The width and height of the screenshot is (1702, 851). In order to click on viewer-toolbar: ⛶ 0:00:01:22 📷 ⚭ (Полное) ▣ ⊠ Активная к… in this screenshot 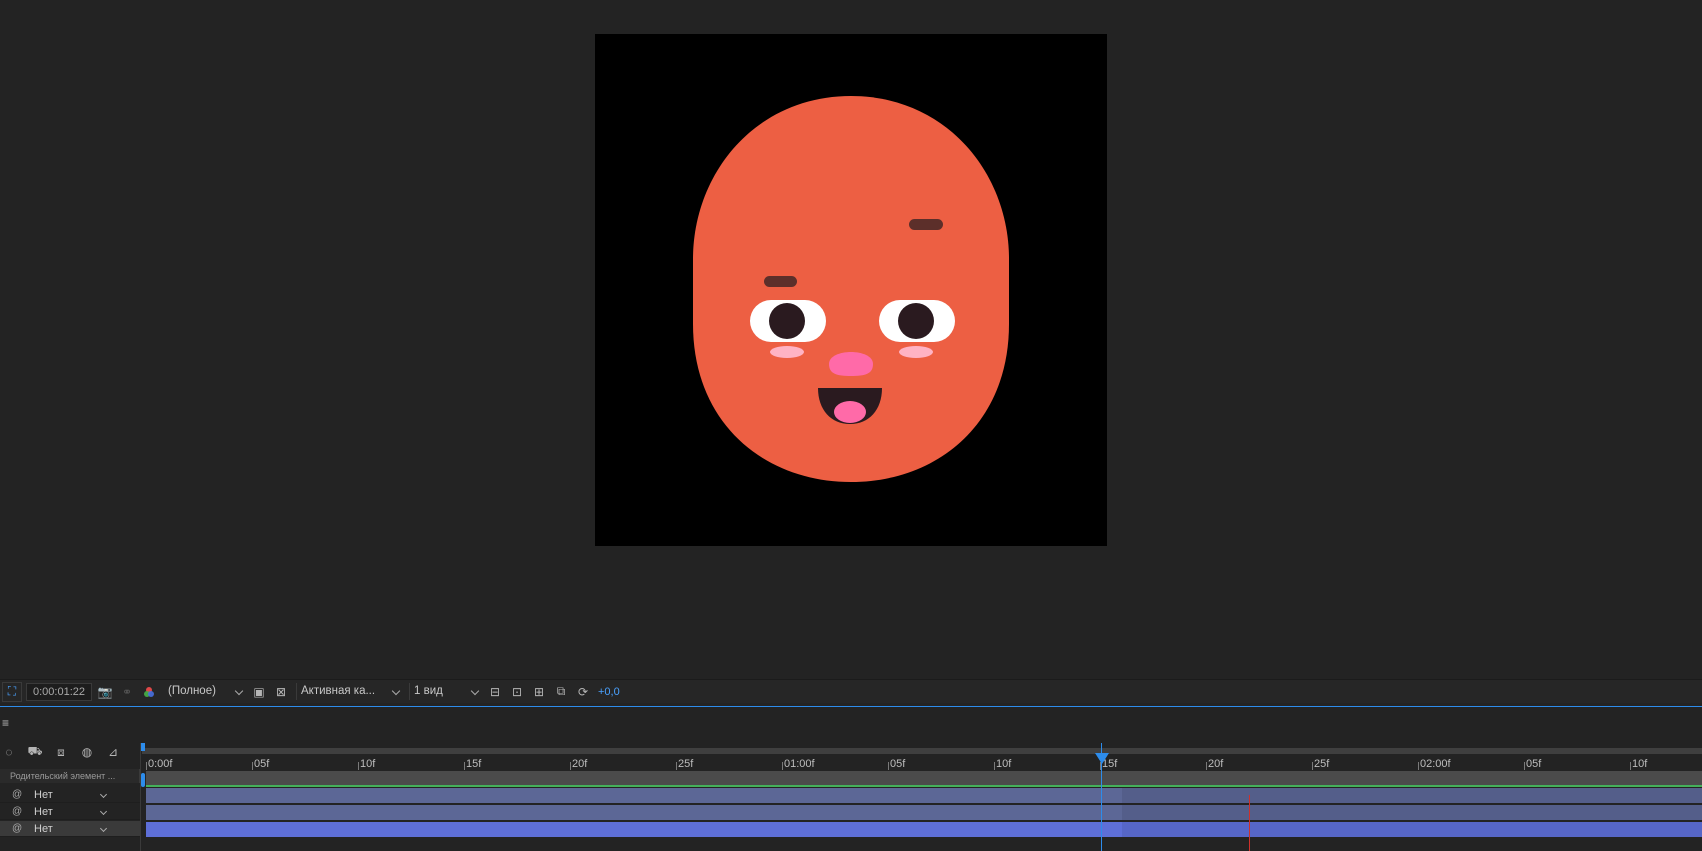, I will do `click(851, 691)`.